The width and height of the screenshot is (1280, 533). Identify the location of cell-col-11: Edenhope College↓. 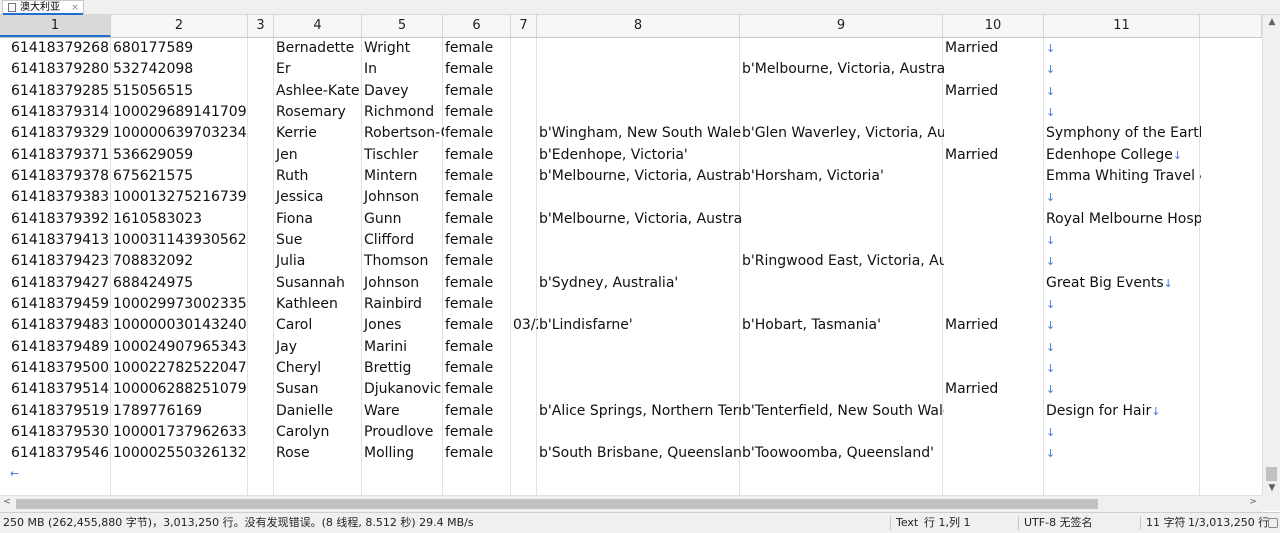
(1123, 155).